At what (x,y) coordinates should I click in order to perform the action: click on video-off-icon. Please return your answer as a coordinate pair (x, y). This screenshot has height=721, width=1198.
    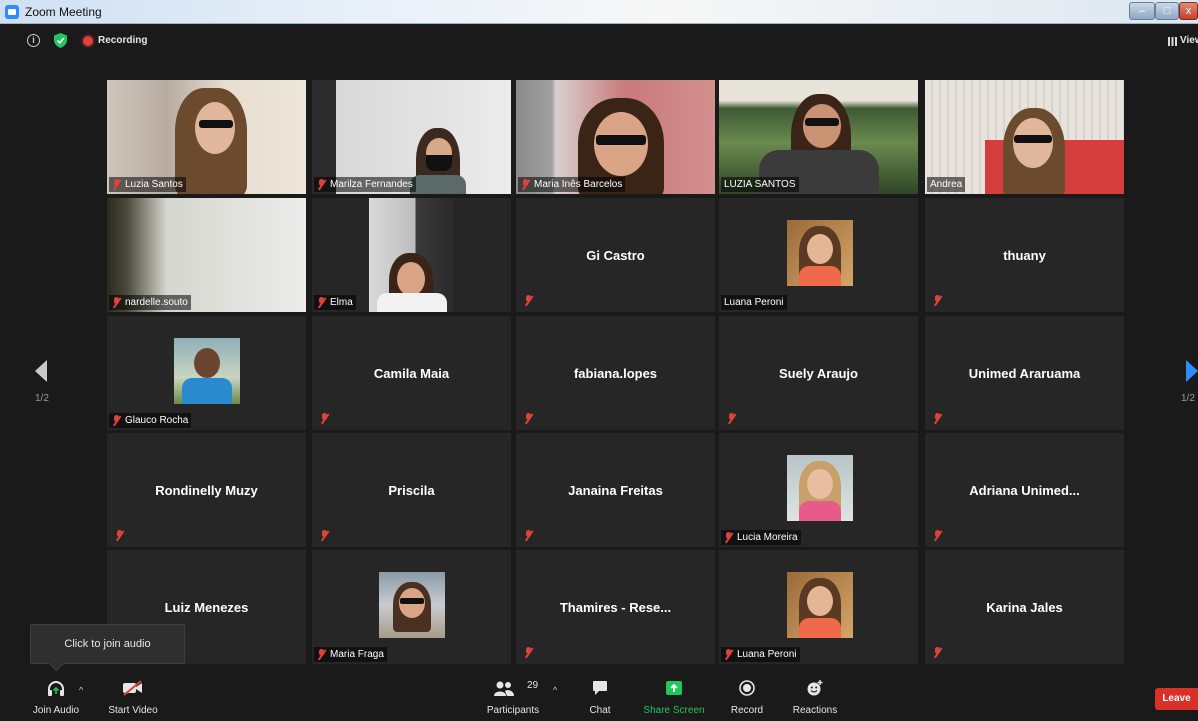
    Looking at the image, I should click on (132, 688).